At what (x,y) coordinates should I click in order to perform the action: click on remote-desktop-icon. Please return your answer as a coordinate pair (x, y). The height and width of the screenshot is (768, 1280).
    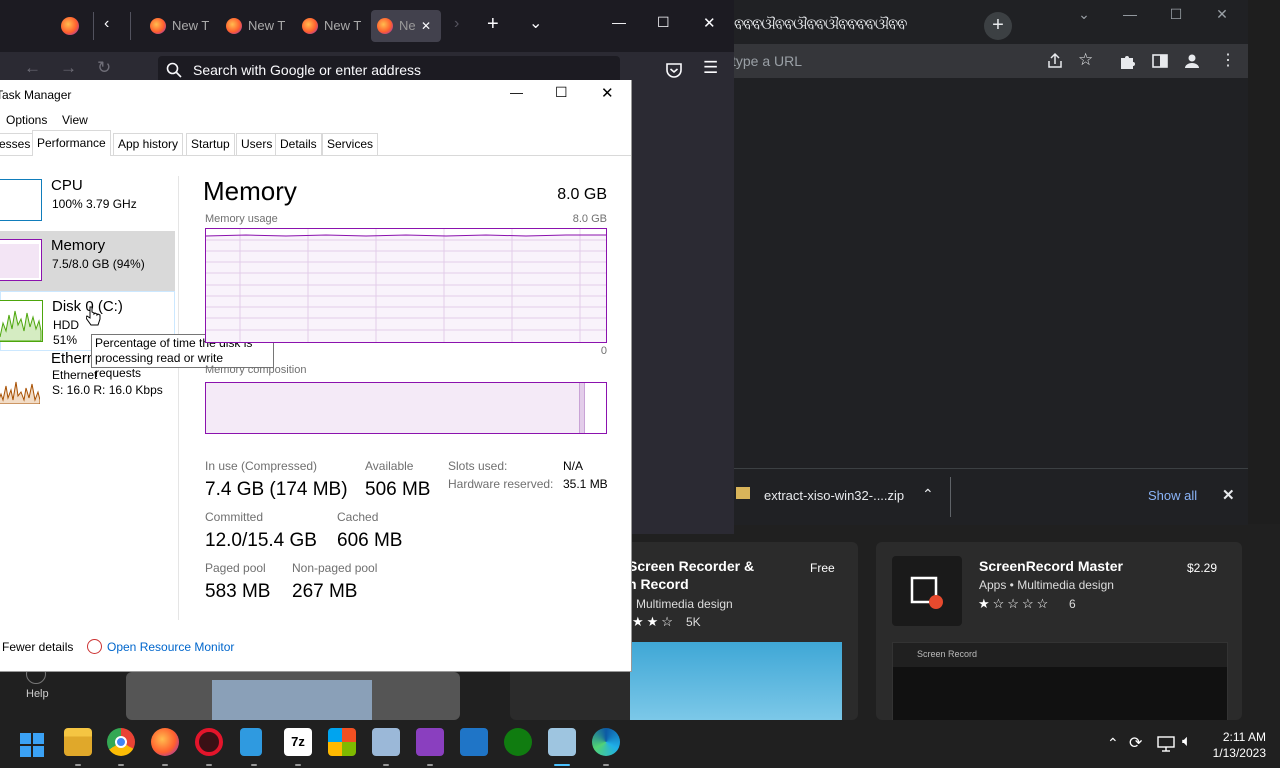
    Looking at the image, I should click on (474, 742).